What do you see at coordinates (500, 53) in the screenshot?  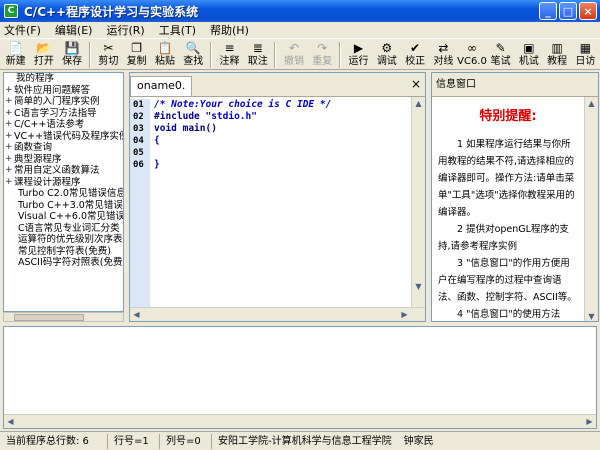 I see `toolbar-button-pen: ✎ 笔试` at bounding box center [500, 53].